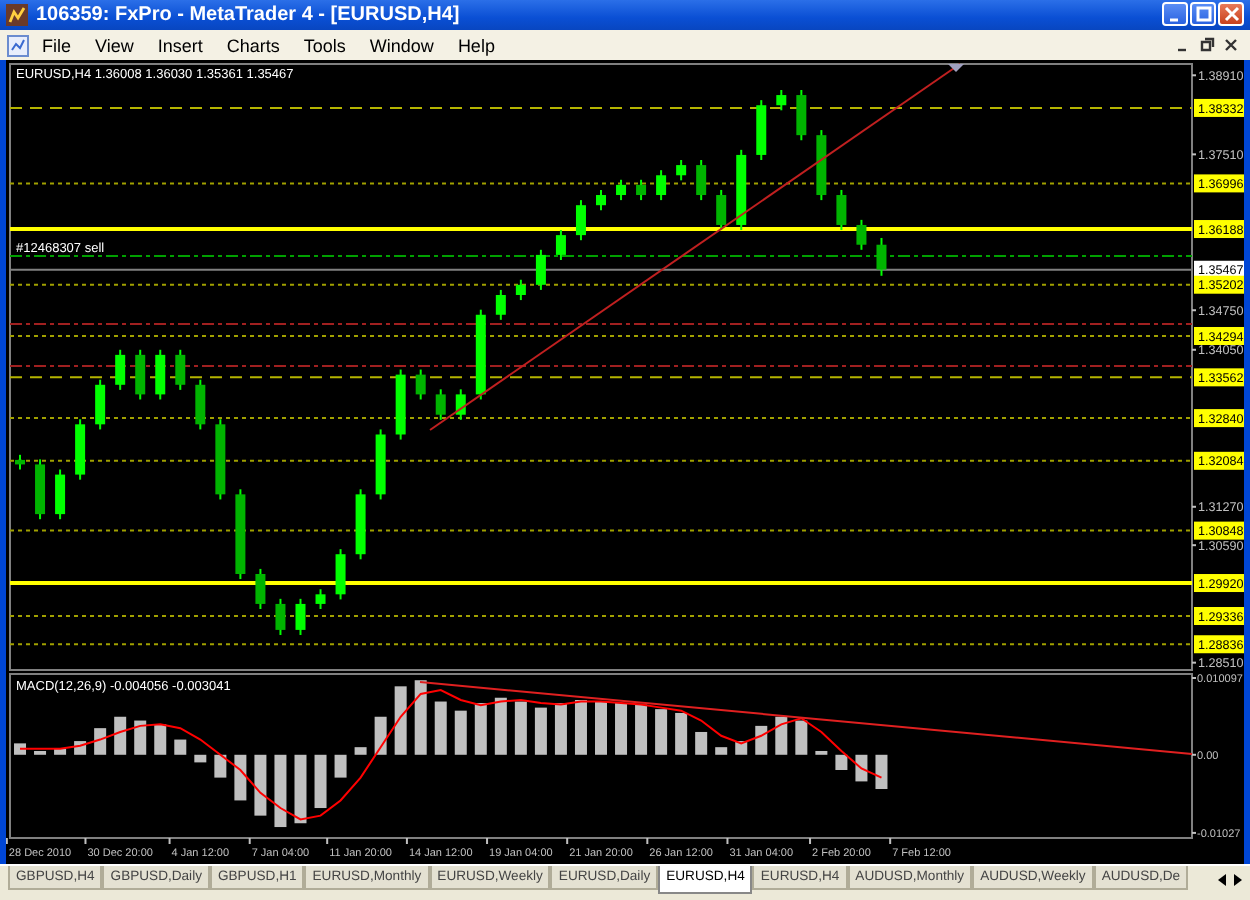 The image size is (1250, 900). What do you see at coordinates (253, 45) in the screenshot?
I see `menu-item: Charts` at bounding box center [253, 45].